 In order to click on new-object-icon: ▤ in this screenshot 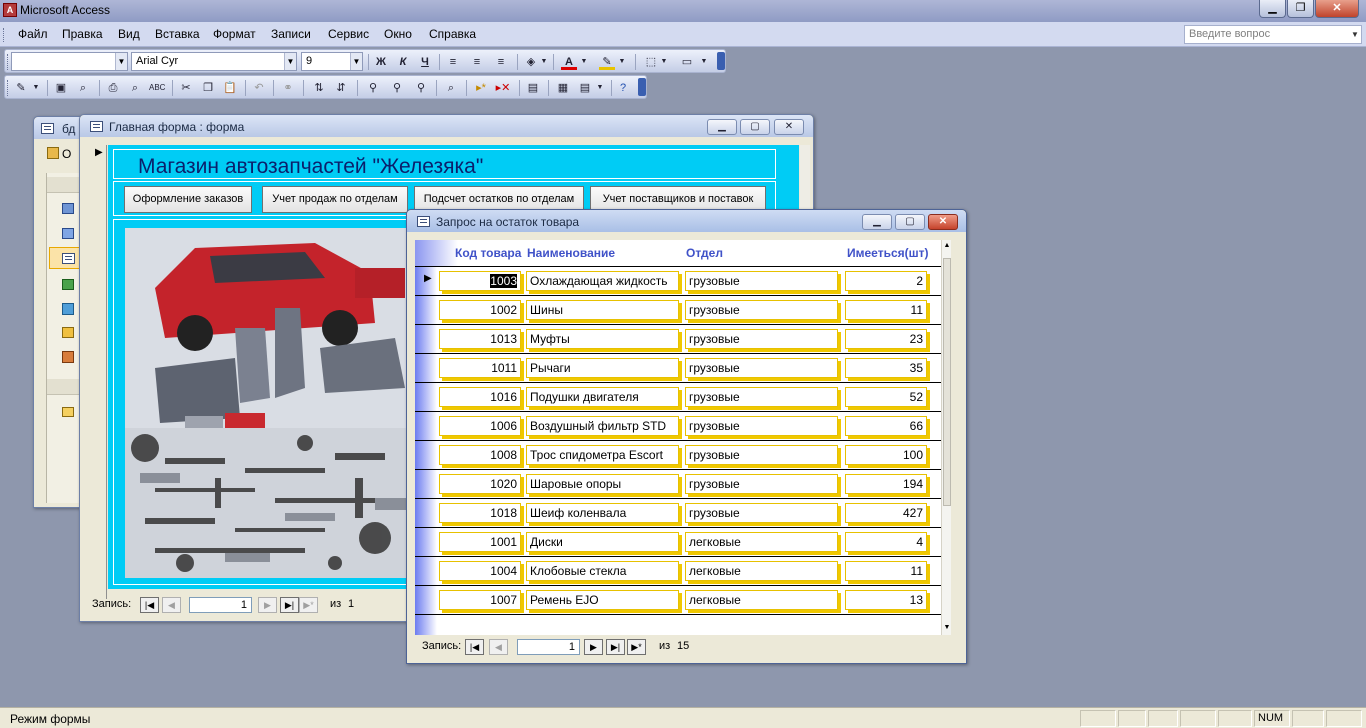, I will do `click(585, 88)`.